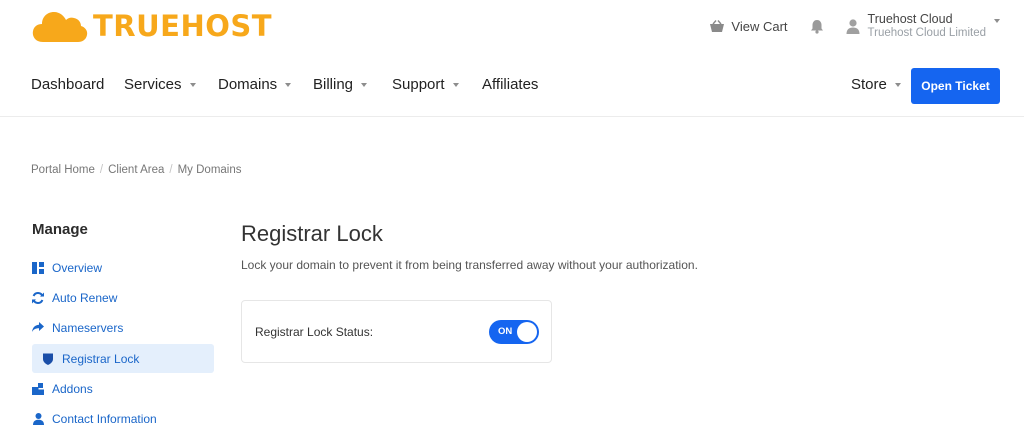 Image resolution: width=1024 pixels, height=432 pixels. I want to click on view-cart-link: View Cart, so click(748, 26).